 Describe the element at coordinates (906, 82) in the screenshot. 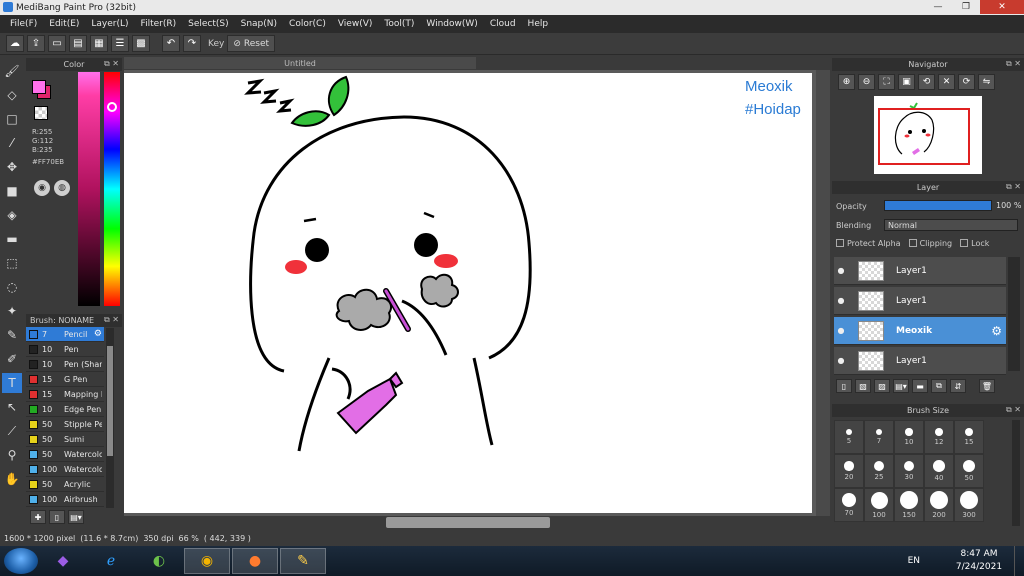

I see `actual-size-icon: ▣` at that location.